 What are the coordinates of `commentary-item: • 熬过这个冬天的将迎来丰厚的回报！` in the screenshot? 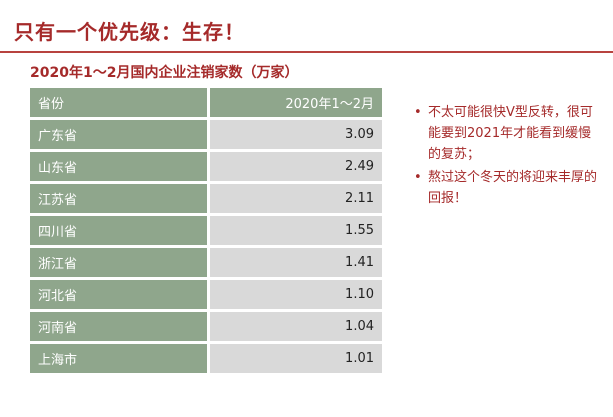 It's located at (504, 188).